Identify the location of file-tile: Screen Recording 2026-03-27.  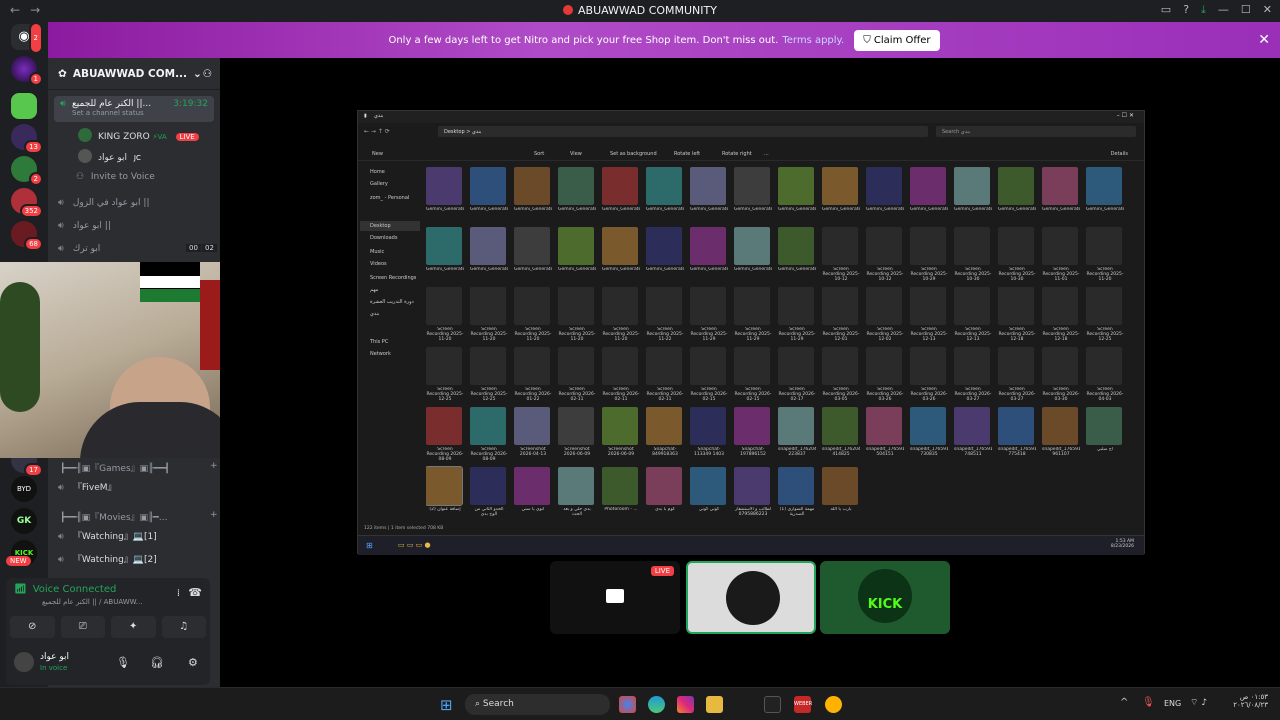
(1017, 374).